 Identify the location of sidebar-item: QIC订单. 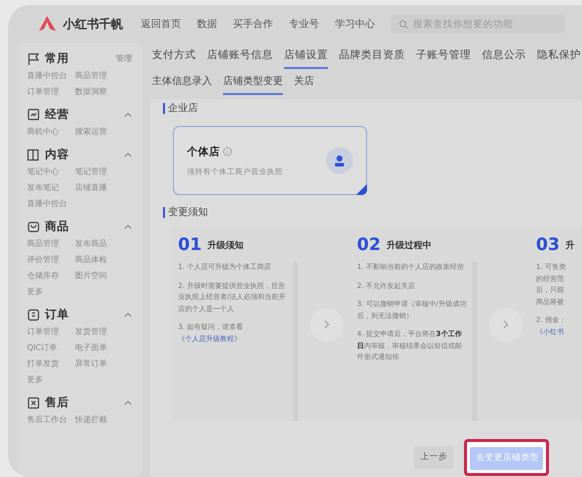
(51, 347).